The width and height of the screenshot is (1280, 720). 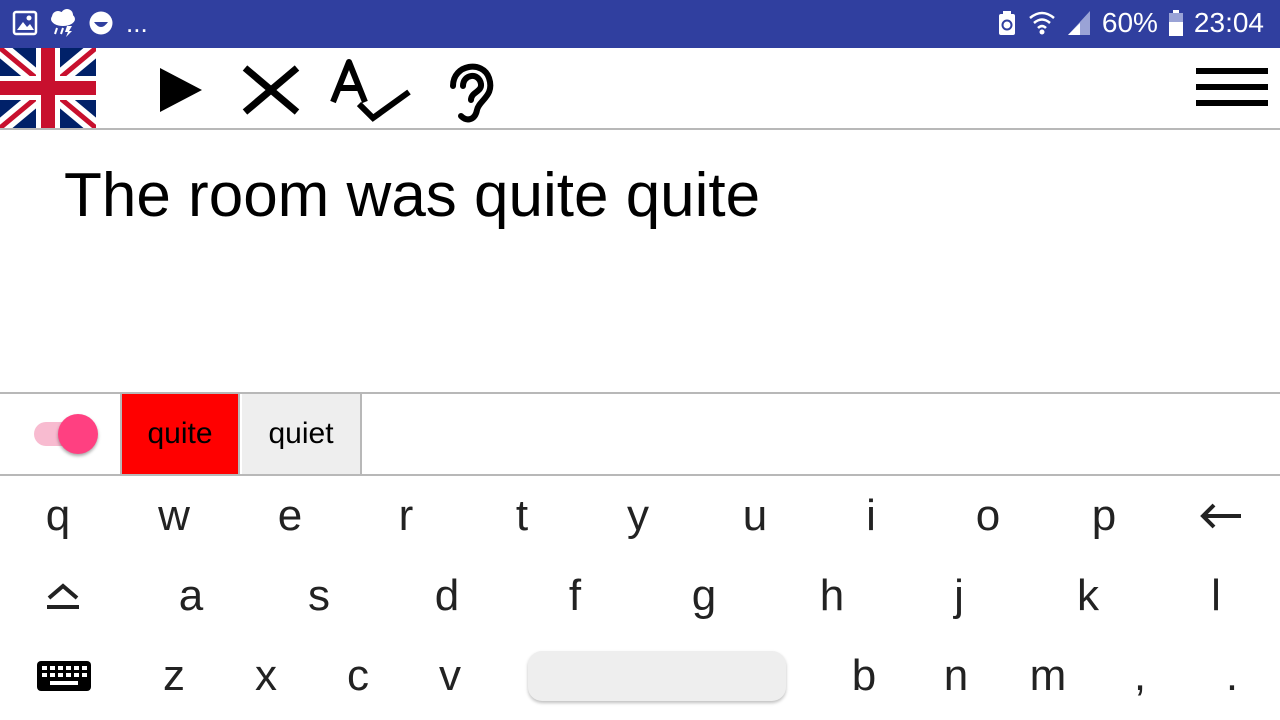 What do you see at coordinates (575, 596) in the screenshot?
I see `key-f: f` at bounding box center [575, 596].